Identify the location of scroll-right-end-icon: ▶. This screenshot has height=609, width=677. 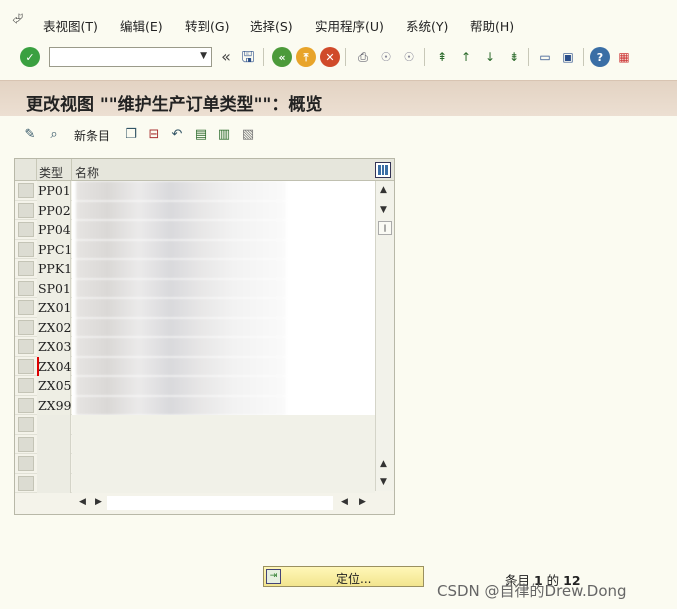
(362, 502).